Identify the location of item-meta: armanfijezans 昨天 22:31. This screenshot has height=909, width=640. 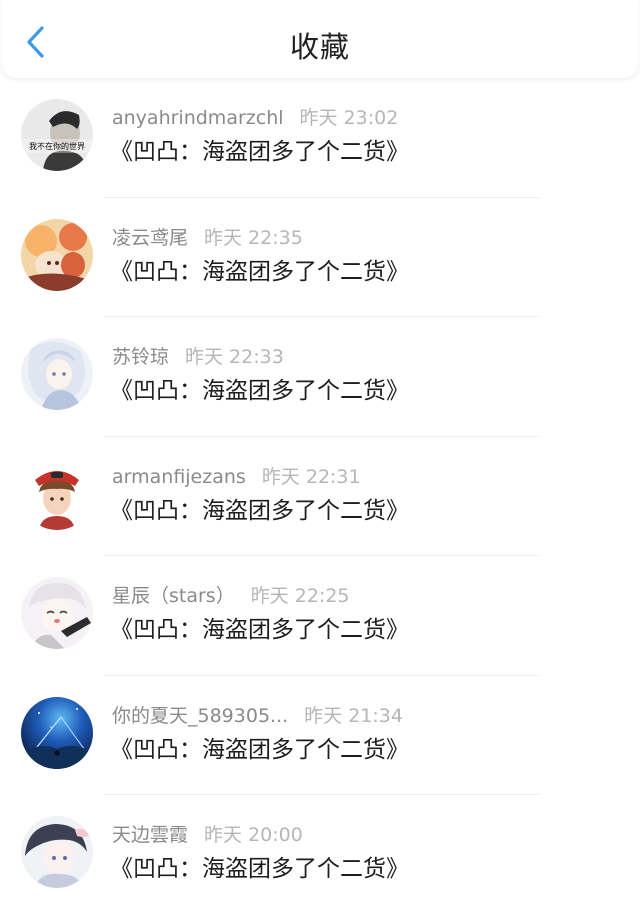
(236, 477).